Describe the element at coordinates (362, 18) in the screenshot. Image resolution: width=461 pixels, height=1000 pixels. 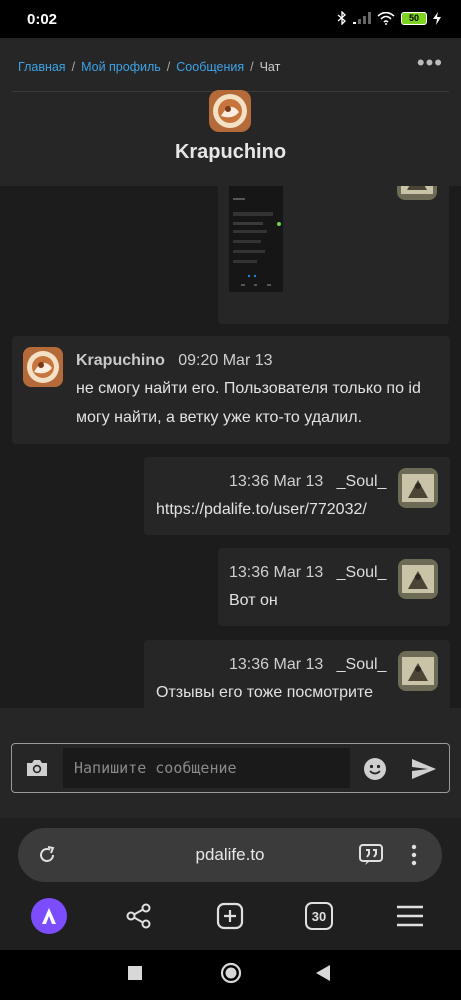
I see `signal-icon` at that location.